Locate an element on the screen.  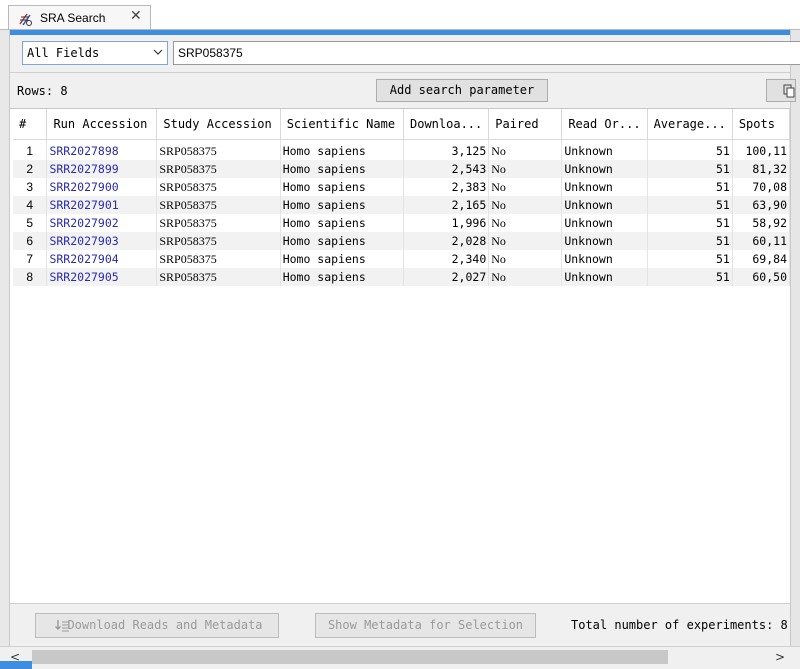
cell-run-accession: SRR2027904 is located at coordinates (102, 259).